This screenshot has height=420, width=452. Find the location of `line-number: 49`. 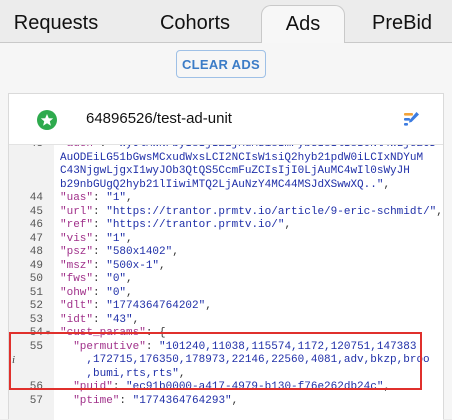

line-number: 49 is located at coordinates (36, 265).